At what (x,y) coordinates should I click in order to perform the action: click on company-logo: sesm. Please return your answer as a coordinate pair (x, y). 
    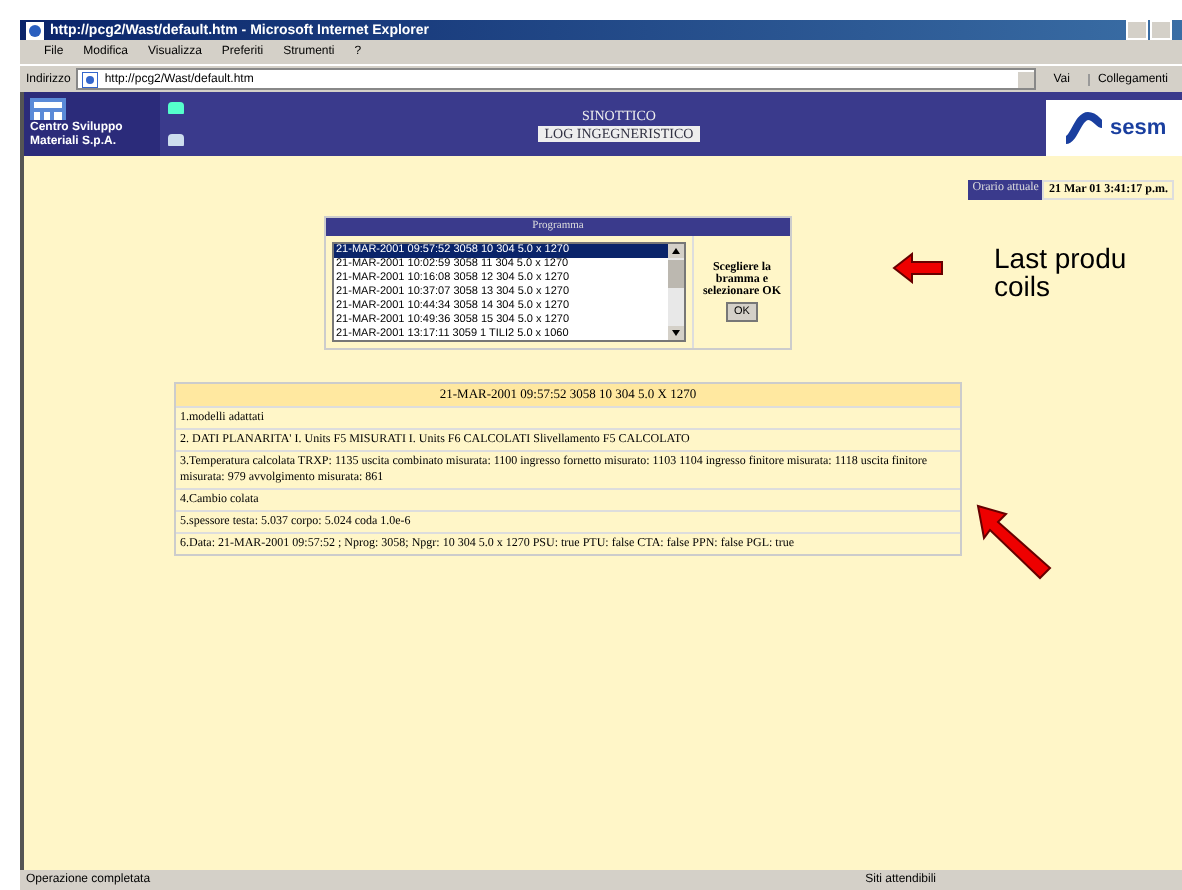
    Looking at the image, I should click on (1114, 128).